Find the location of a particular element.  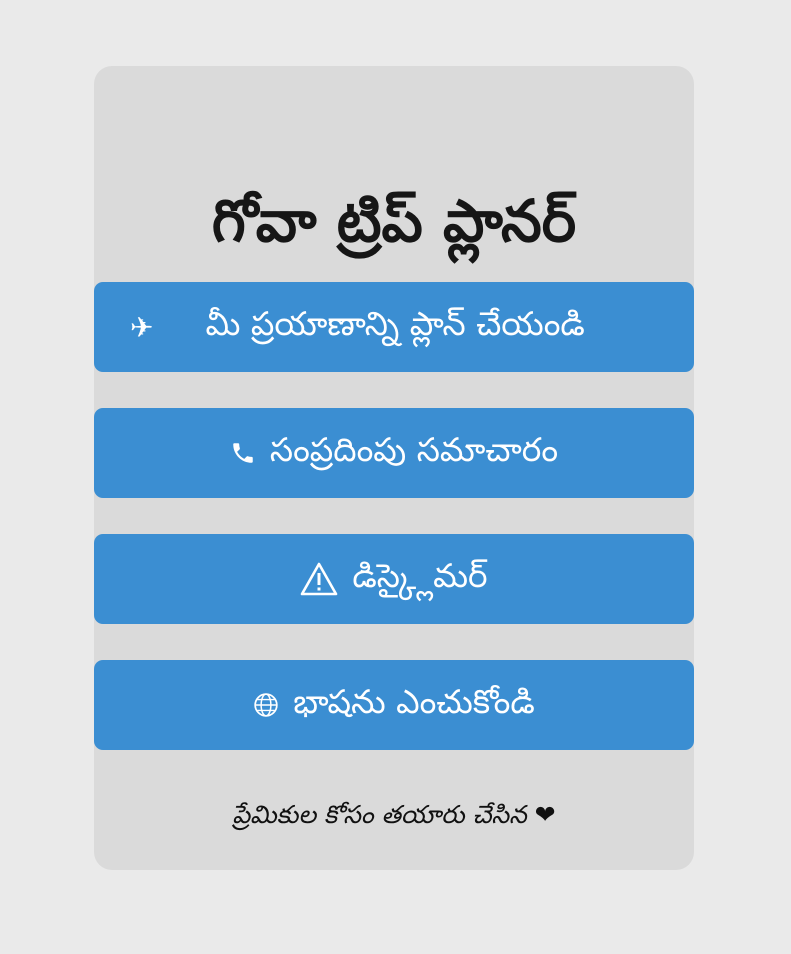

heart-icon: ❤ is located at coordinates (545, 814).